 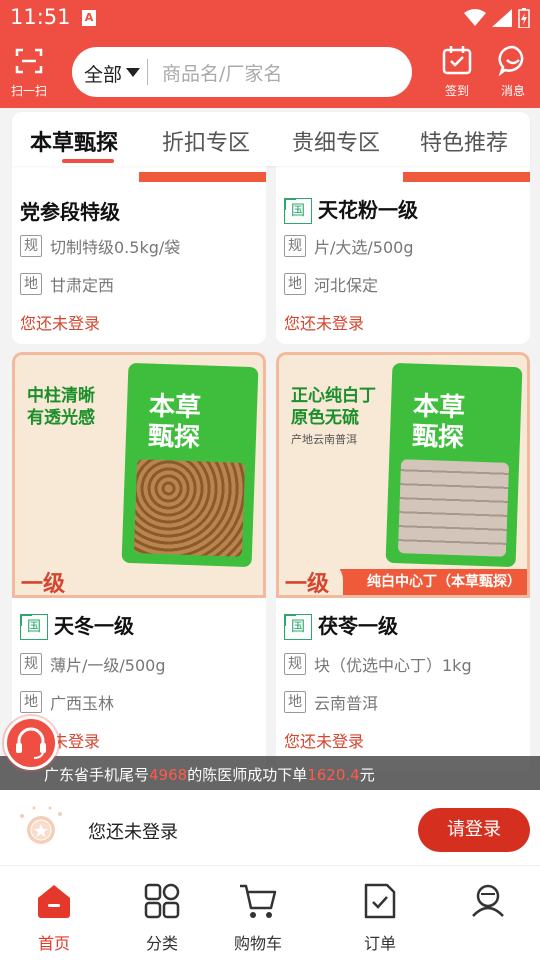 What do you see at coordinates (444, 582) in the screenshot?
I see `image-band-text: 纯白中心丁（本草甄探）` at bounding box center [444, 582].